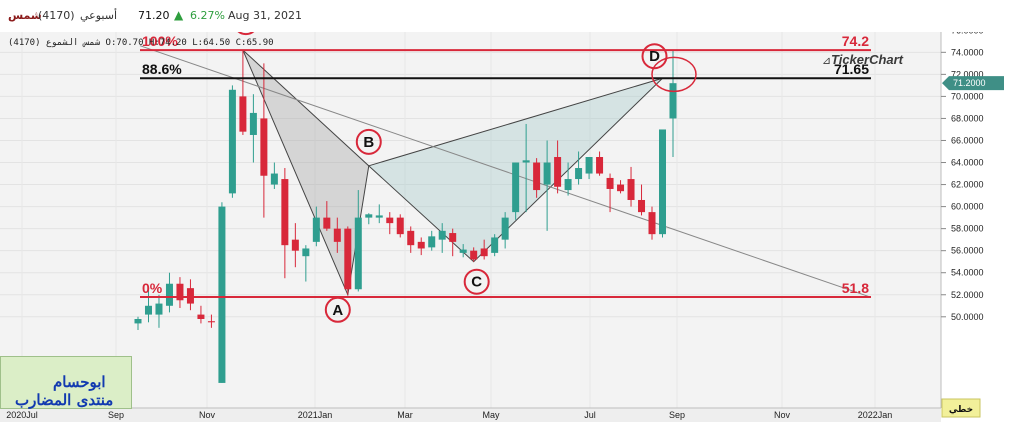 Image resolution: width=1012 pixels, height=422 pixels. Describe the element at coordinates (162, 69) in the screenshot. I see `fib-level-percent: 88.6%` at that location.